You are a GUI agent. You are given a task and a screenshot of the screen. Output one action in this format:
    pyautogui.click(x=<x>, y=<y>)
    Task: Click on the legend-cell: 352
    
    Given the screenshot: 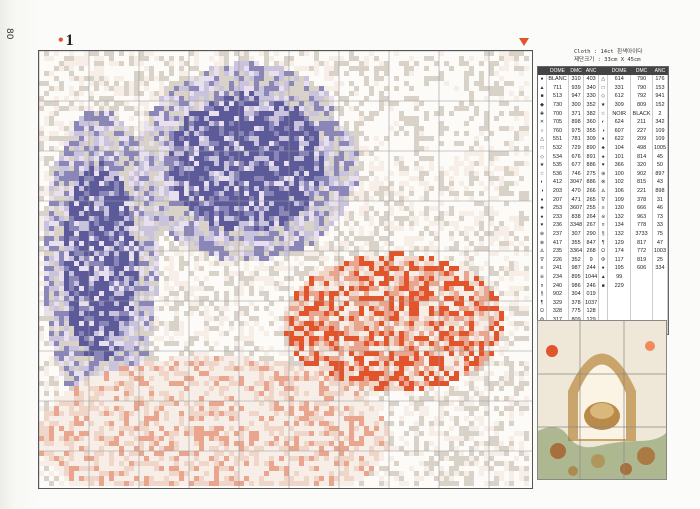 What is the action you would take?
    pyautogui.click(x=591, y=105)
    